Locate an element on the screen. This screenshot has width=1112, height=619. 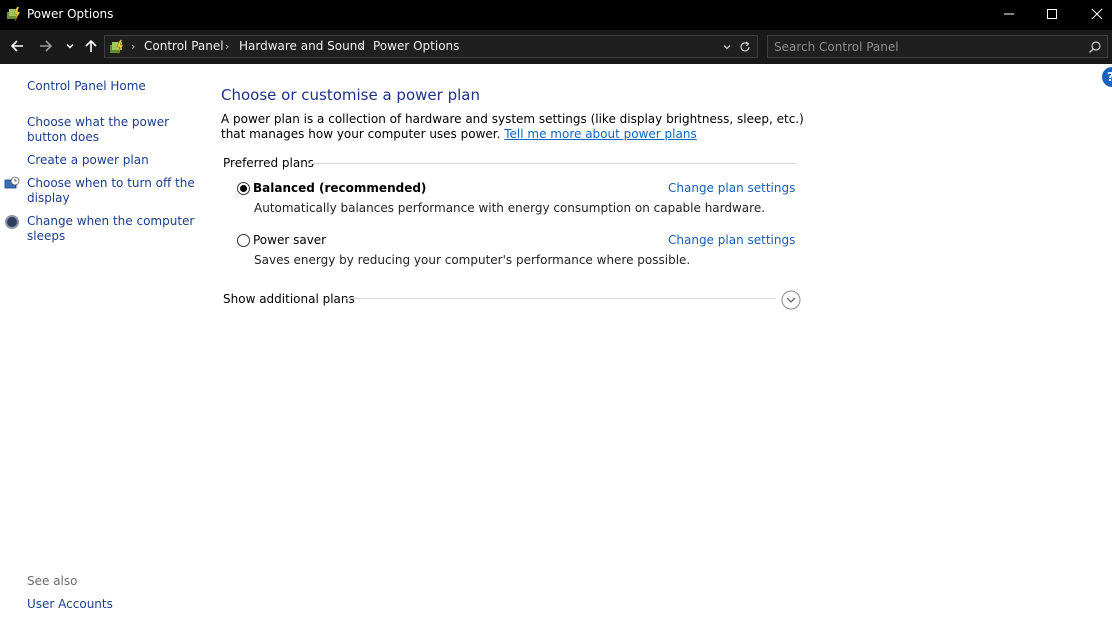
power-saver-change-plan-settings-link: Change plan settings is located at coordinates (731, 240).